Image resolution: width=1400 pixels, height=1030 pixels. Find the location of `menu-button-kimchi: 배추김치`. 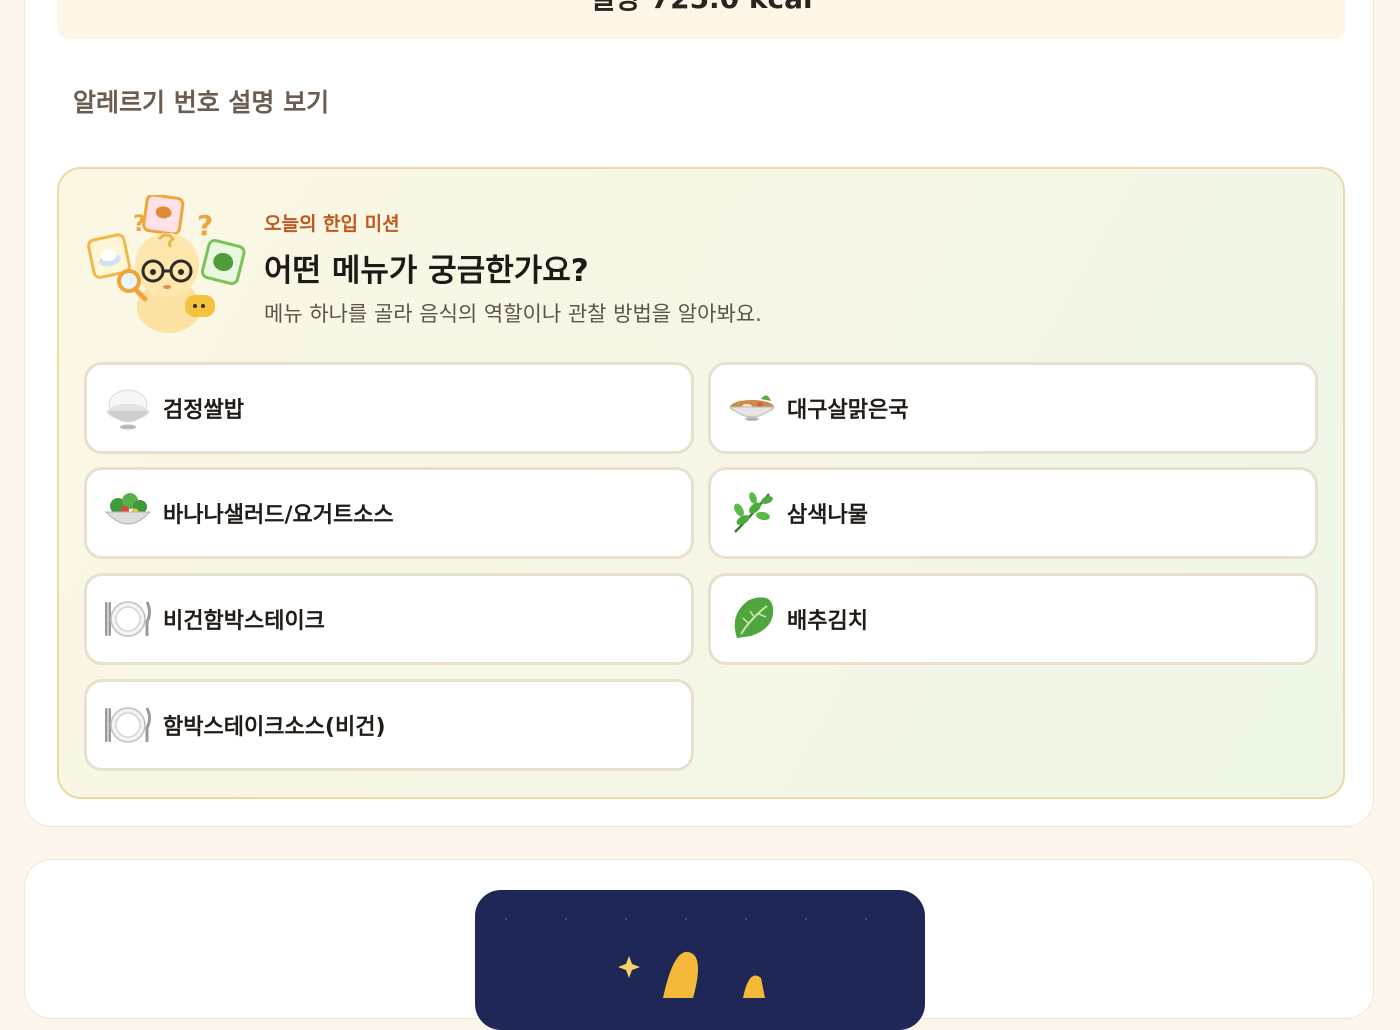

menu-button-kimchi: 배추김치 is located at coordinates (1013, 619).